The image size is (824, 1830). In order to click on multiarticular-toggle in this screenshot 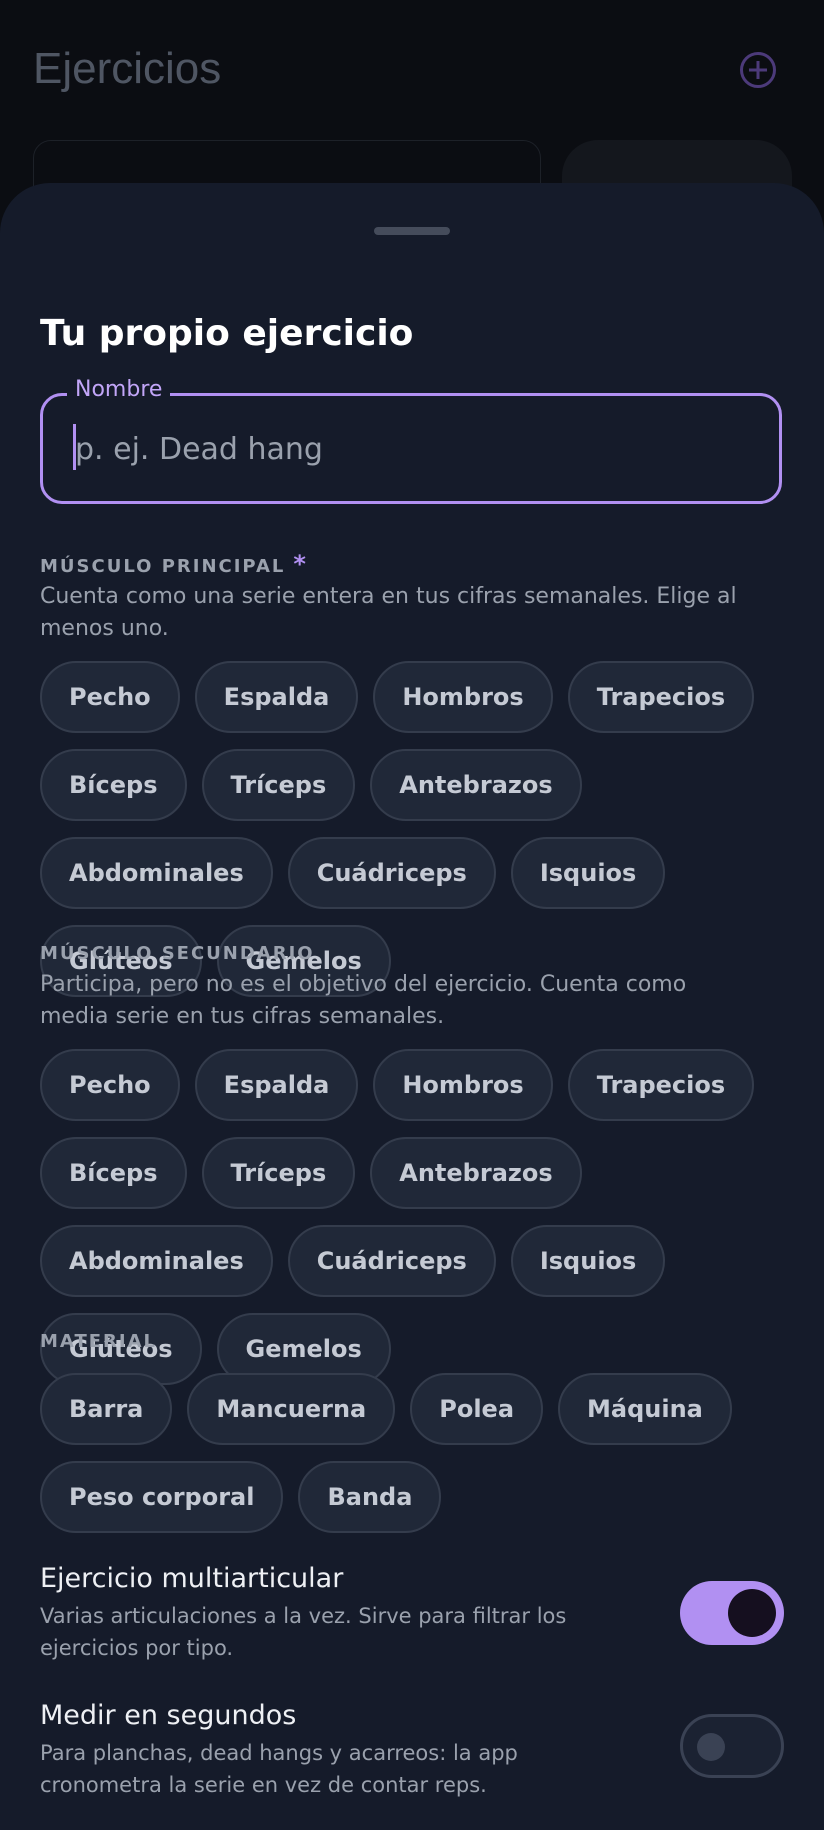, I will do `click(732, 1613)`.